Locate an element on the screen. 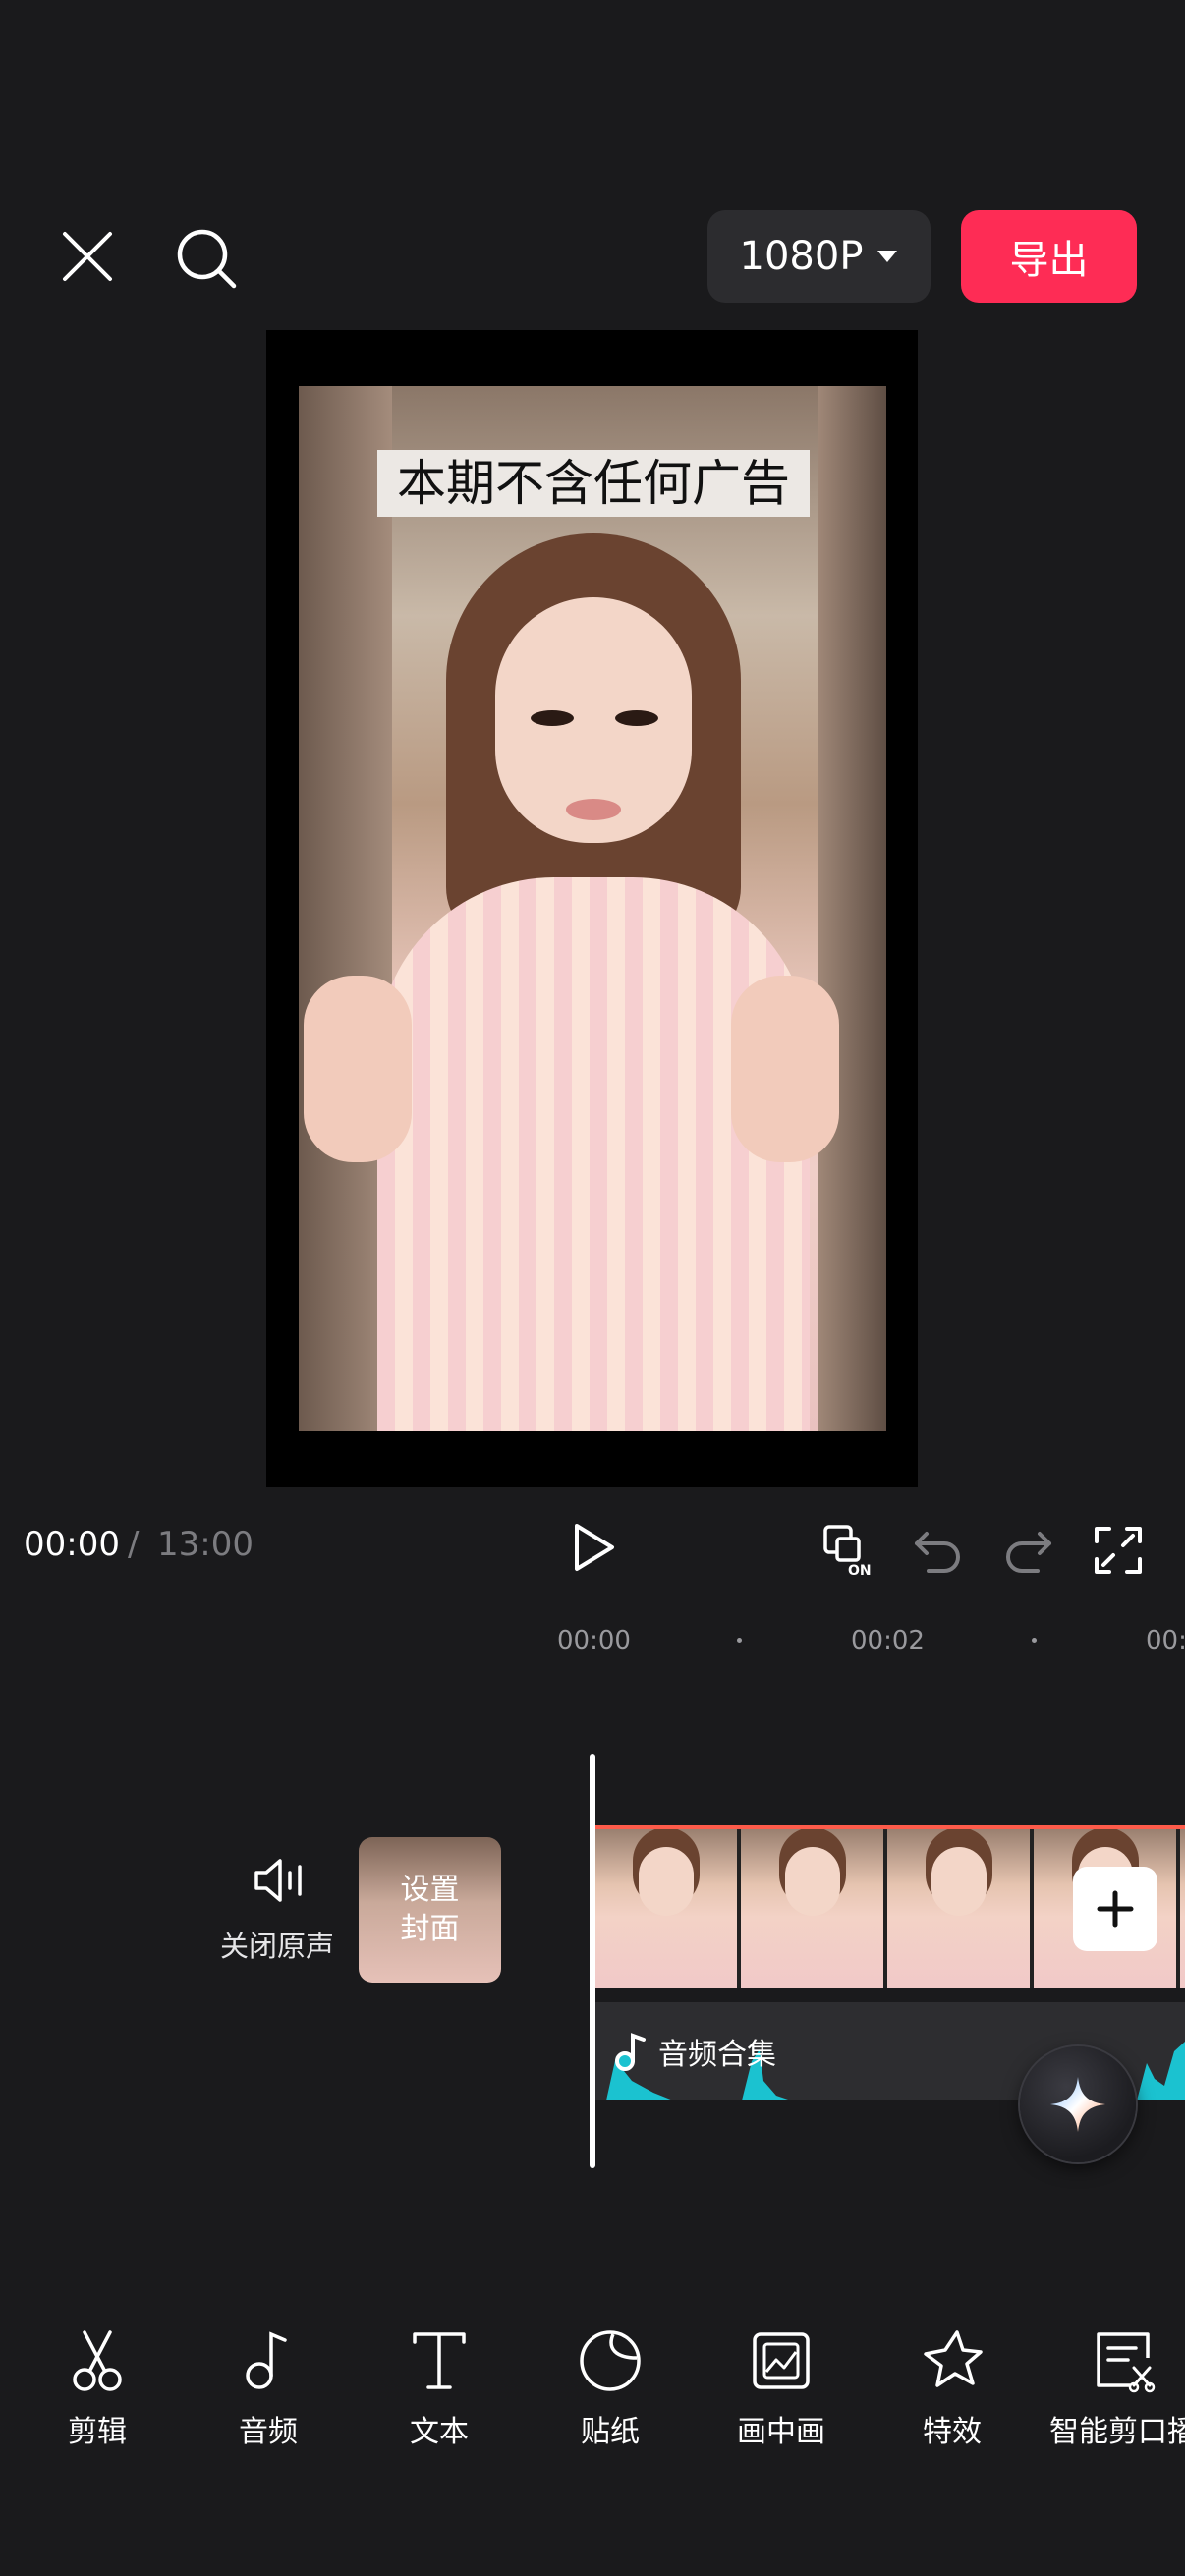  redo-button is located at coordinates (1027, 1550).